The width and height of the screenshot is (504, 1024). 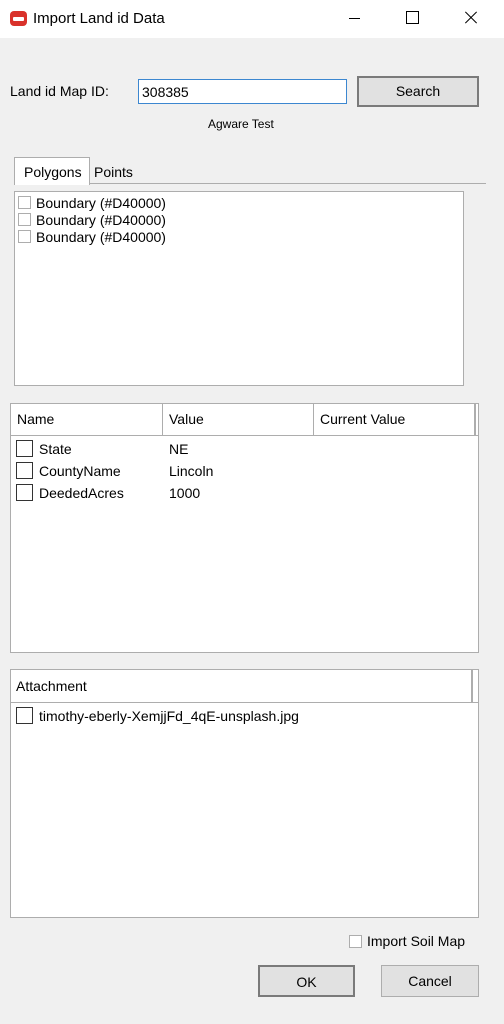 I want to click on import-soil-map-label: Import Soil Map, so click(x=416, y=941).